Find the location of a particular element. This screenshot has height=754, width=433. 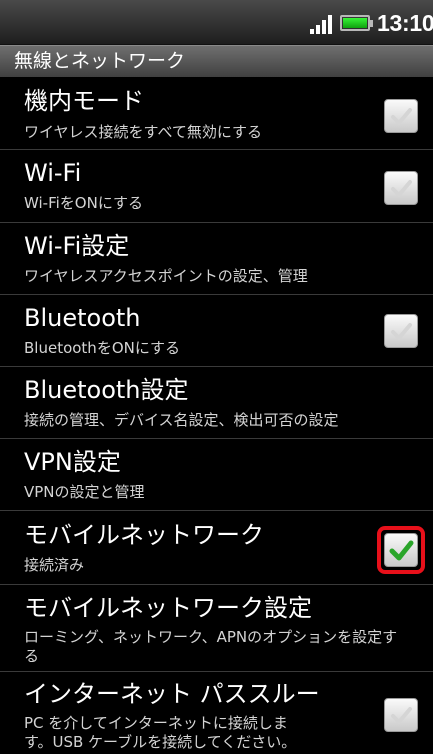

clock: 13:10 is located at coordinates (405, 23).